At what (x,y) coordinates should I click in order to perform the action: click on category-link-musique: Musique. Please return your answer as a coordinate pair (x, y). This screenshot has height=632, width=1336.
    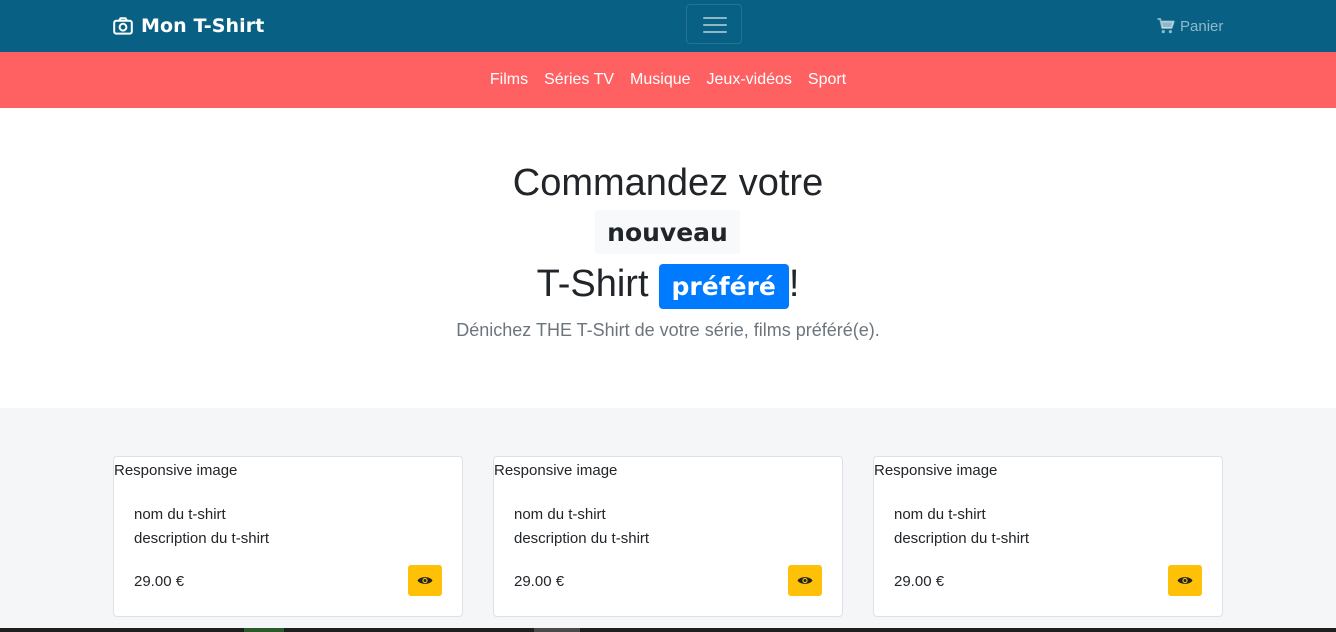
    Looking at the image, I should click on (660, 80).